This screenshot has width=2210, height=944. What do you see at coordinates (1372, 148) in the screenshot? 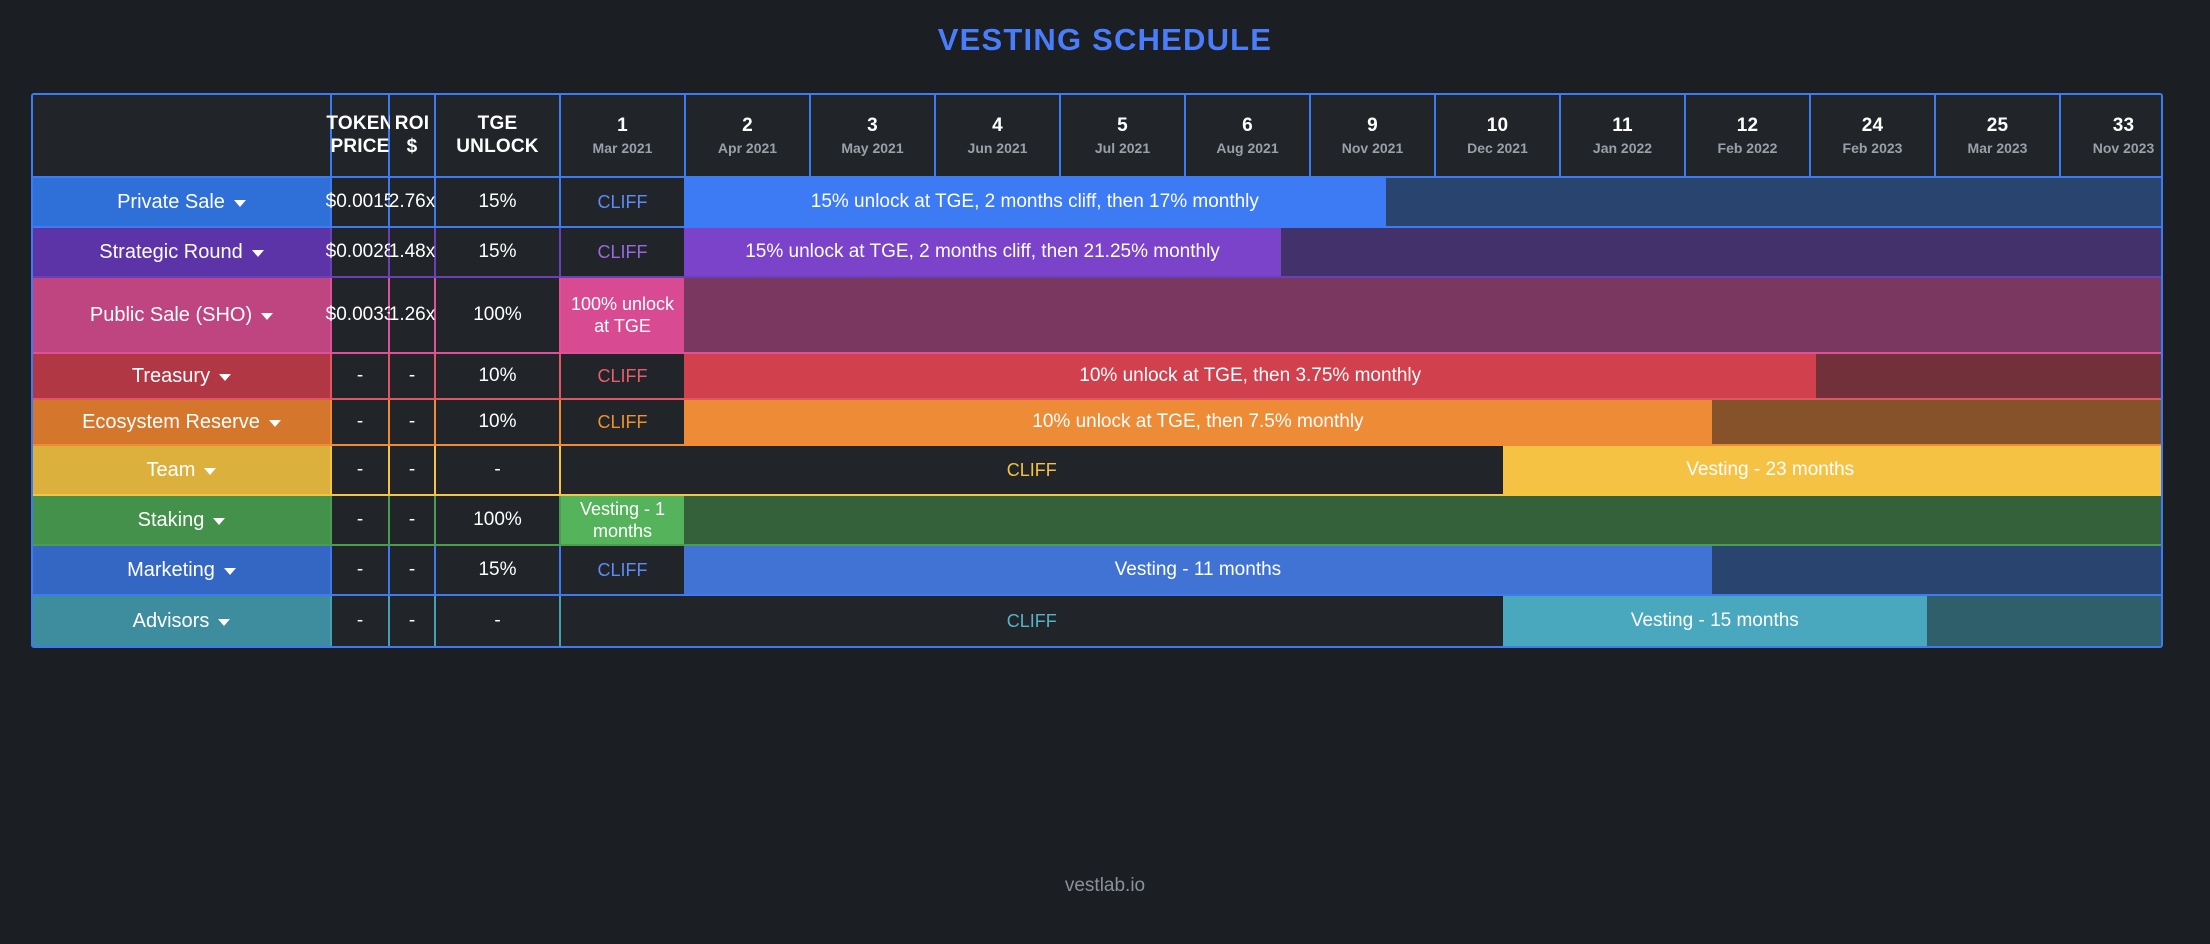
I see `header-month-9-date: Nov 2021` at bounding box center [1372, 148].